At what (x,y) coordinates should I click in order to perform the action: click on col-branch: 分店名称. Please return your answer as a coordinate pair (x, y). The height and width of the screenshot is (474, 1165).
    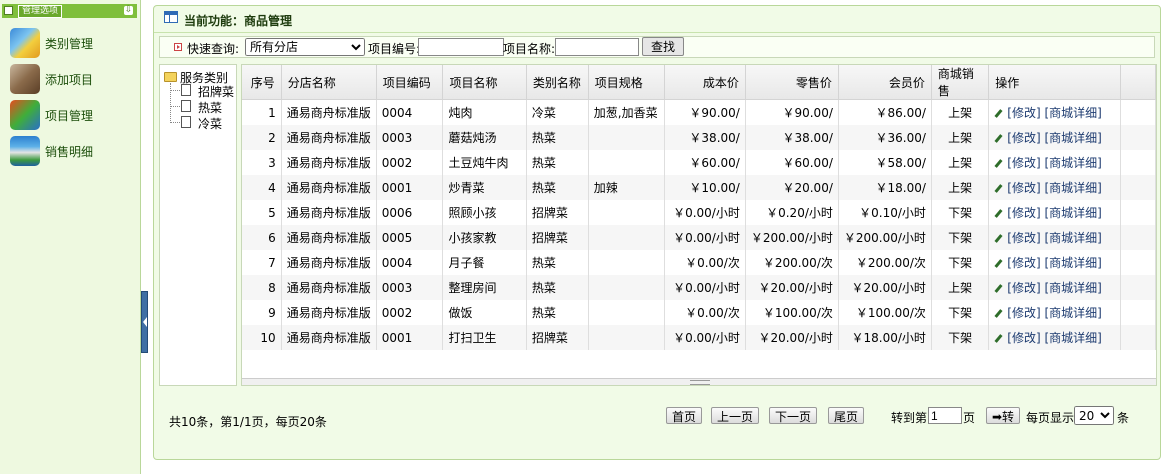
    Looking at the image, I should click on (329, 82).